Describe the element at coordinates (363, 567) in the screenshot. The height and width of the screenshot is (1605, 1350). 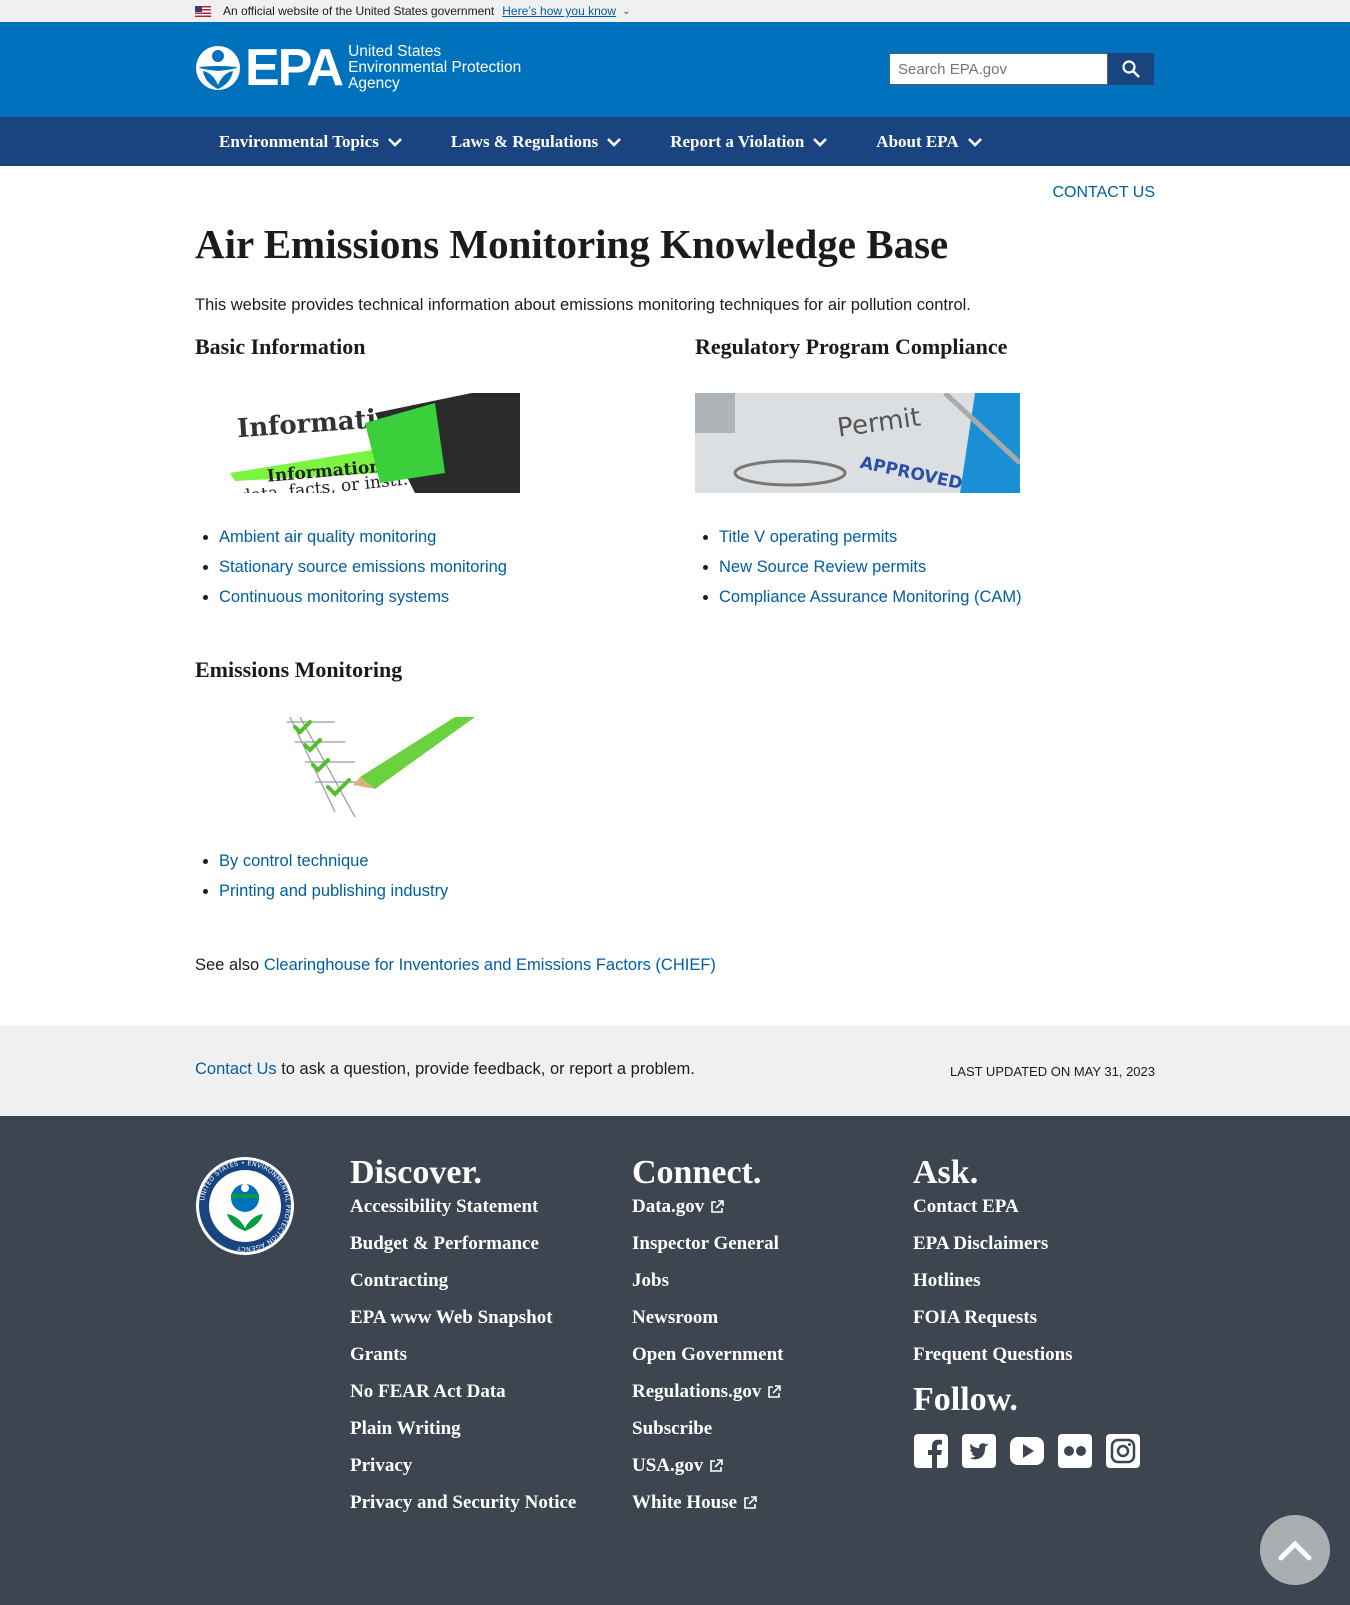
I see `link-stationary-source: Stationary source emissions monitoring` at that location.